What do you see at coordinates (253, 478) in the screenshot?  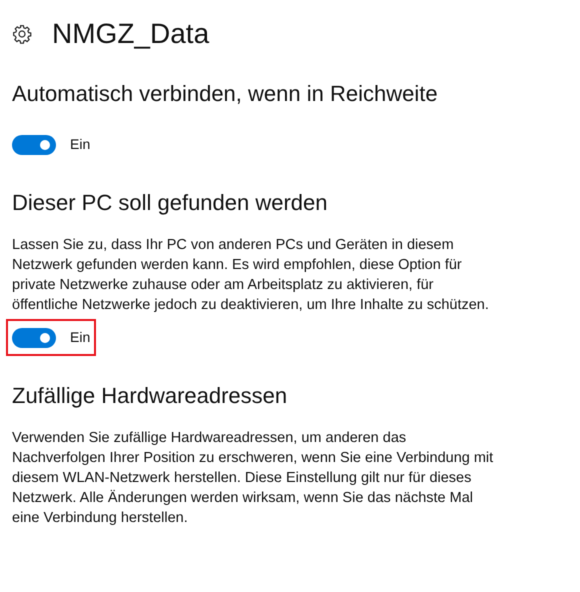 I see `section-description: Verwenden Sie zufällige Hardwareadressen, um anderen das Nachverfolgen Ihrer Position zu erschweren, wenn Sie eine Verbindung mit diesem WLAN-Netzwerk herstellen. Diese Einstellung gilt nur für dieses Netzwerk. Alle Änderungen werden wirksam, wenn Sie das nächste Mal eine Verbindung herstellen.` at bounding box center [253, 478].